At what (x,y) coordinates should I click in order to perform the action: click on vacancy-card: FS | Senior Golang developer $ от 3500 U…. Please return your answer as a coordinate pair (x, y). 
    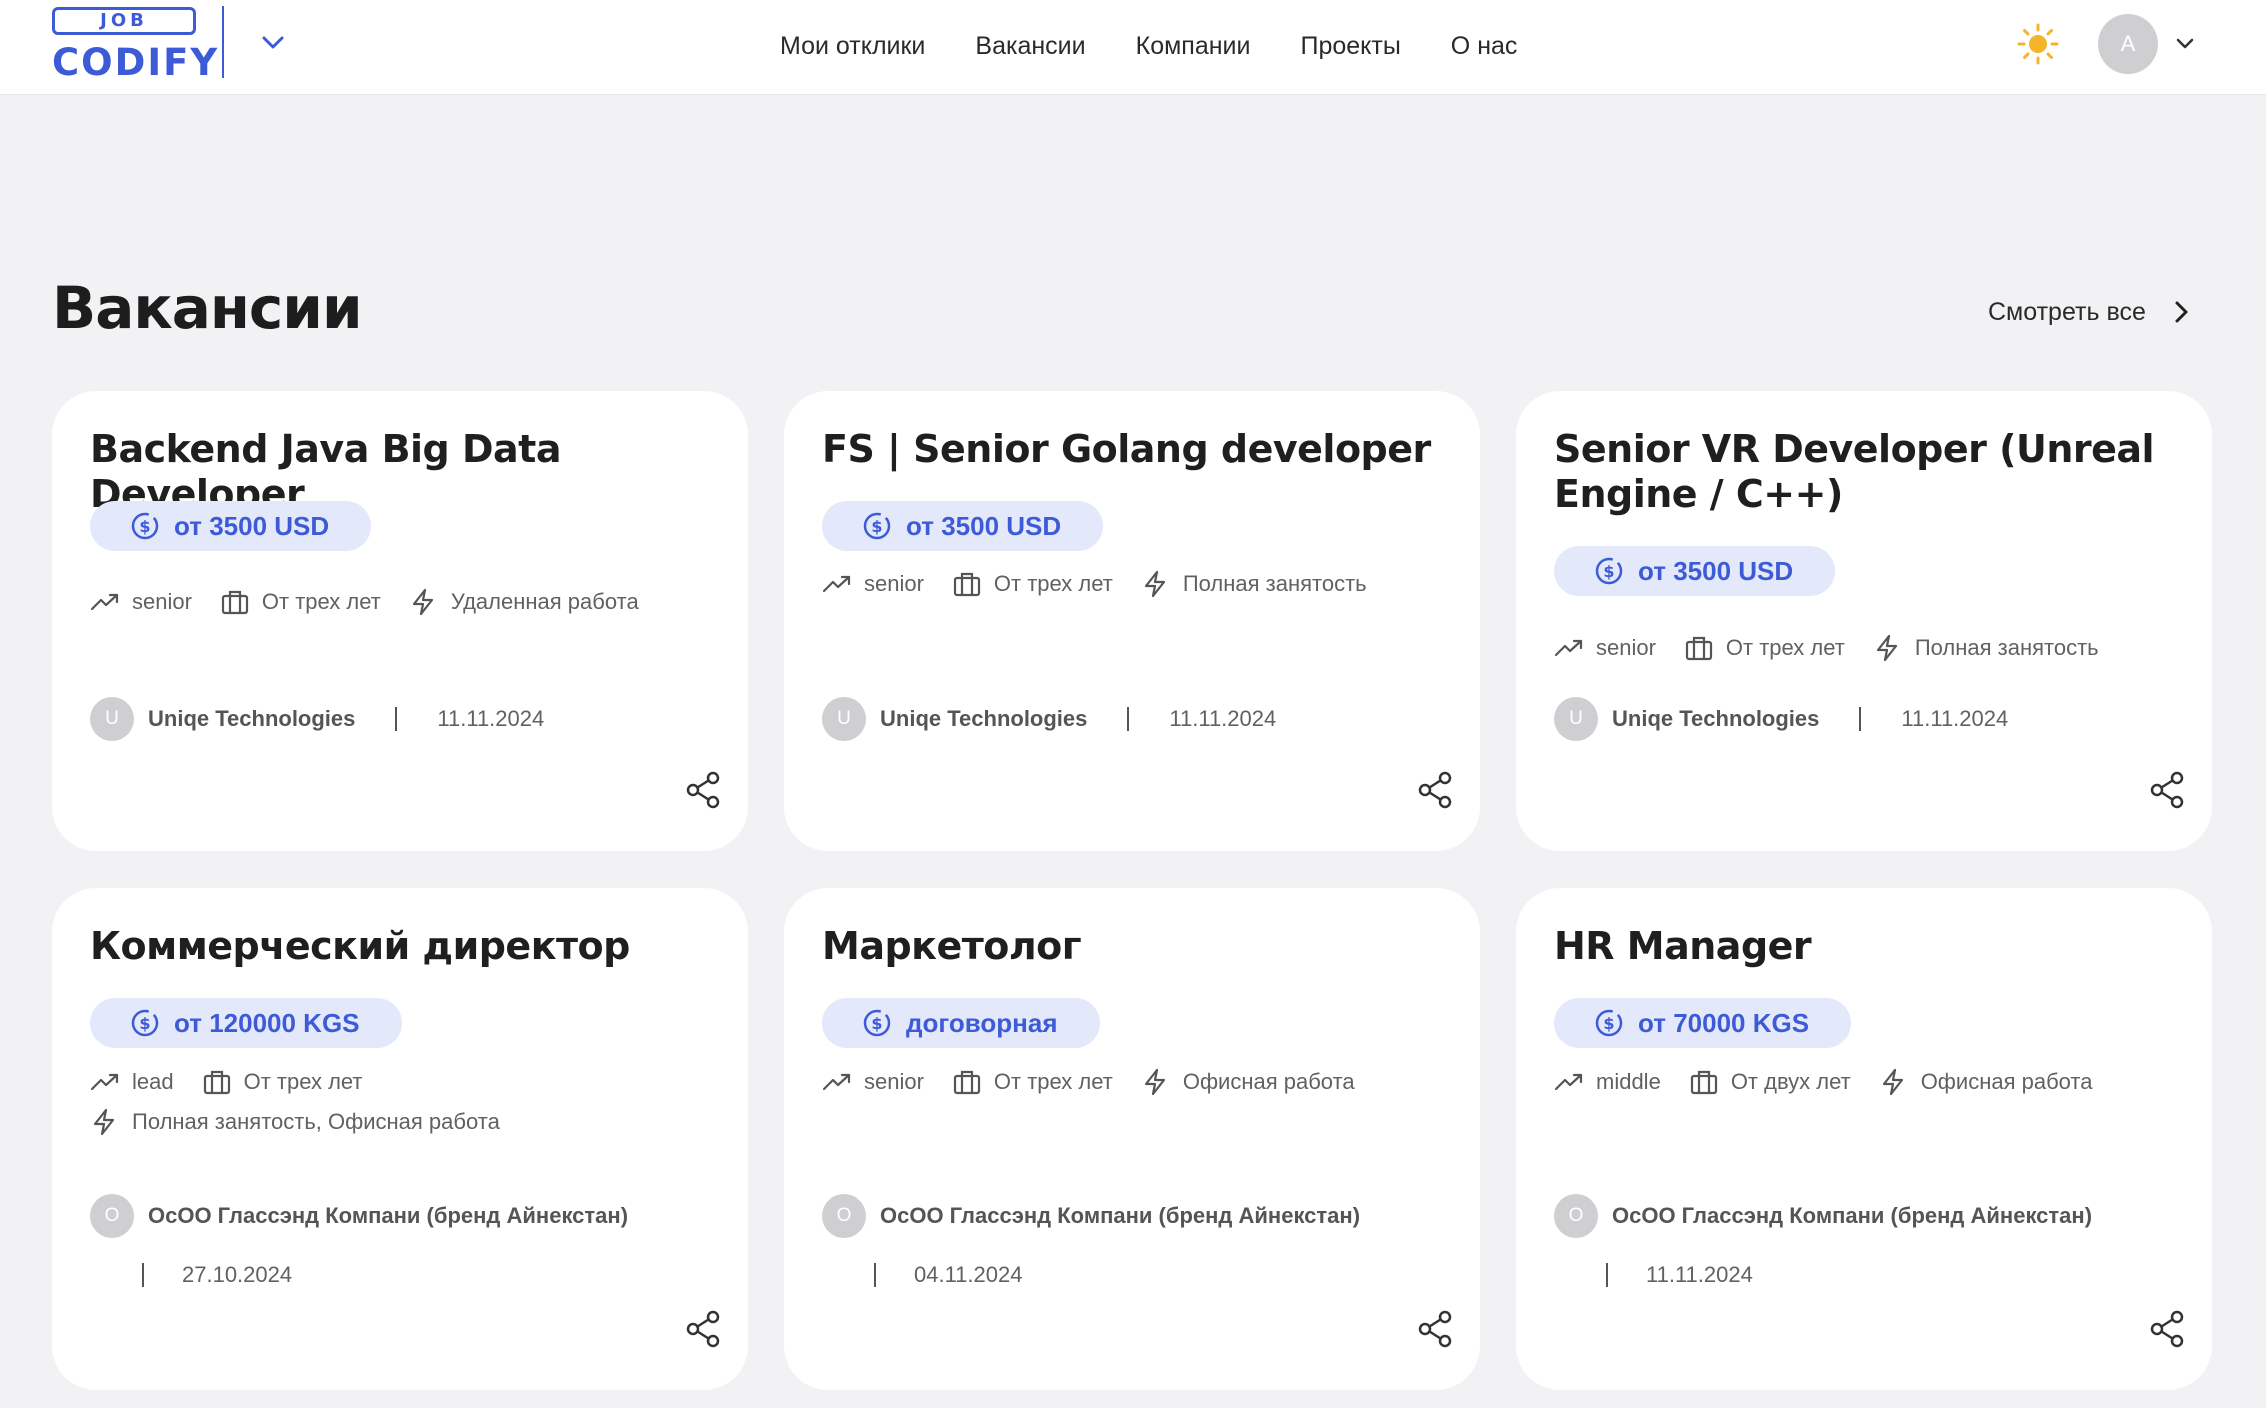
    Looking at the image, I should click on (1132, 621).